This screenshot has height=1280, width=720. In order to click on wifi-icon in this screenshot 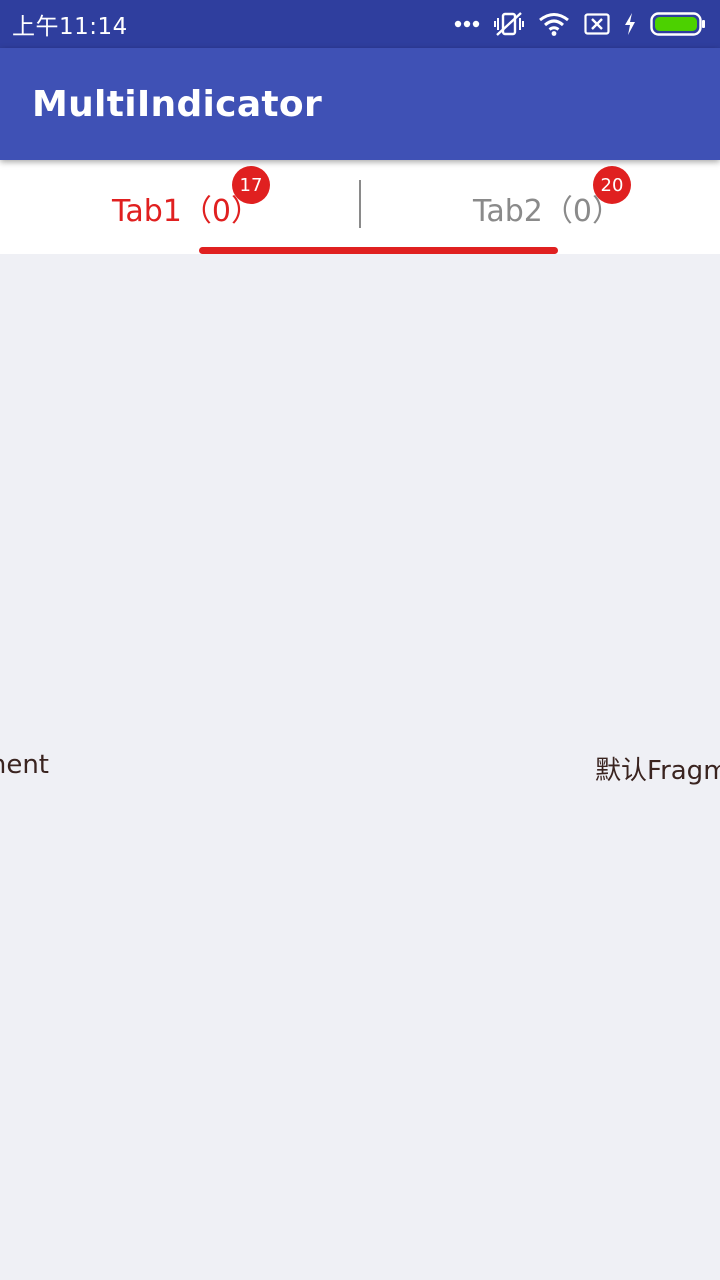, I will do `click(554, 24)`.